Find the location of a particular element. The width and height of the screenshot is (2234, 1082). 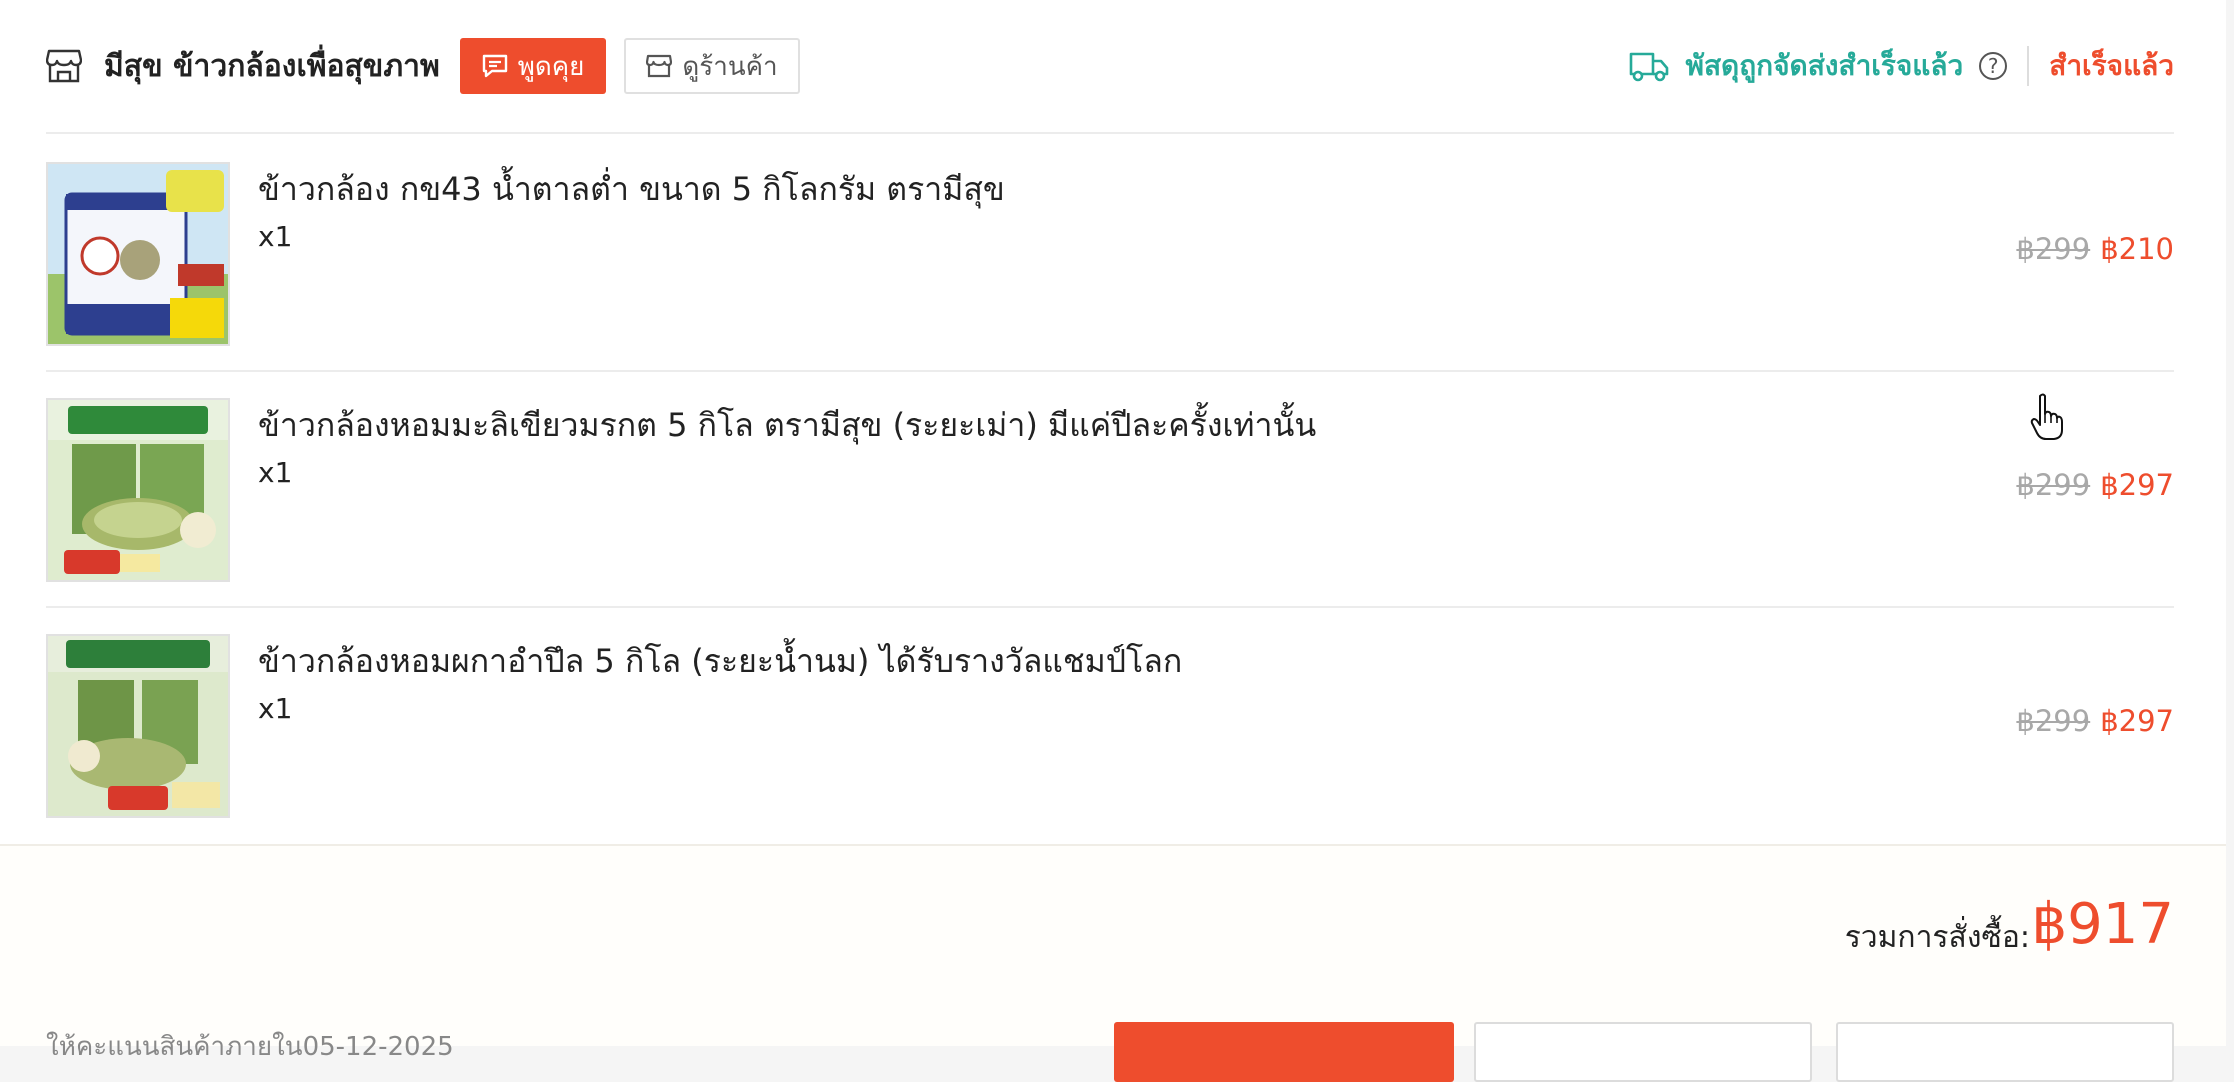

view-shop-button: ดูร้านค้า is located at coordinates (712, 66).